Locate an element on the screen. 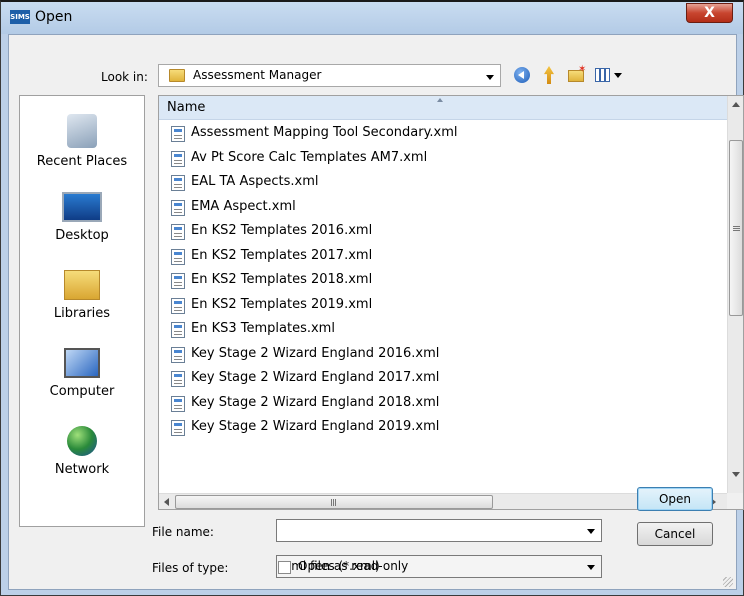  place-desktop: Desktop is located at coordinates (82, 217).